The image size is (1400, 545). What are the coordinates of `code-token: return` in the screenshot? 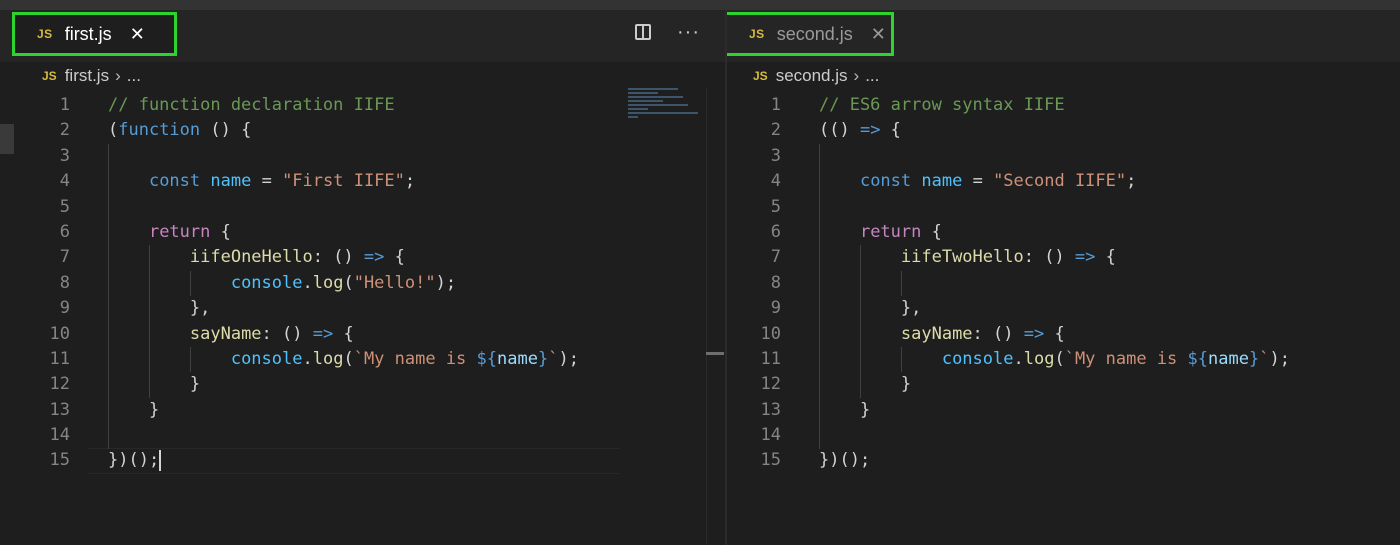 It's located at (890, 231).